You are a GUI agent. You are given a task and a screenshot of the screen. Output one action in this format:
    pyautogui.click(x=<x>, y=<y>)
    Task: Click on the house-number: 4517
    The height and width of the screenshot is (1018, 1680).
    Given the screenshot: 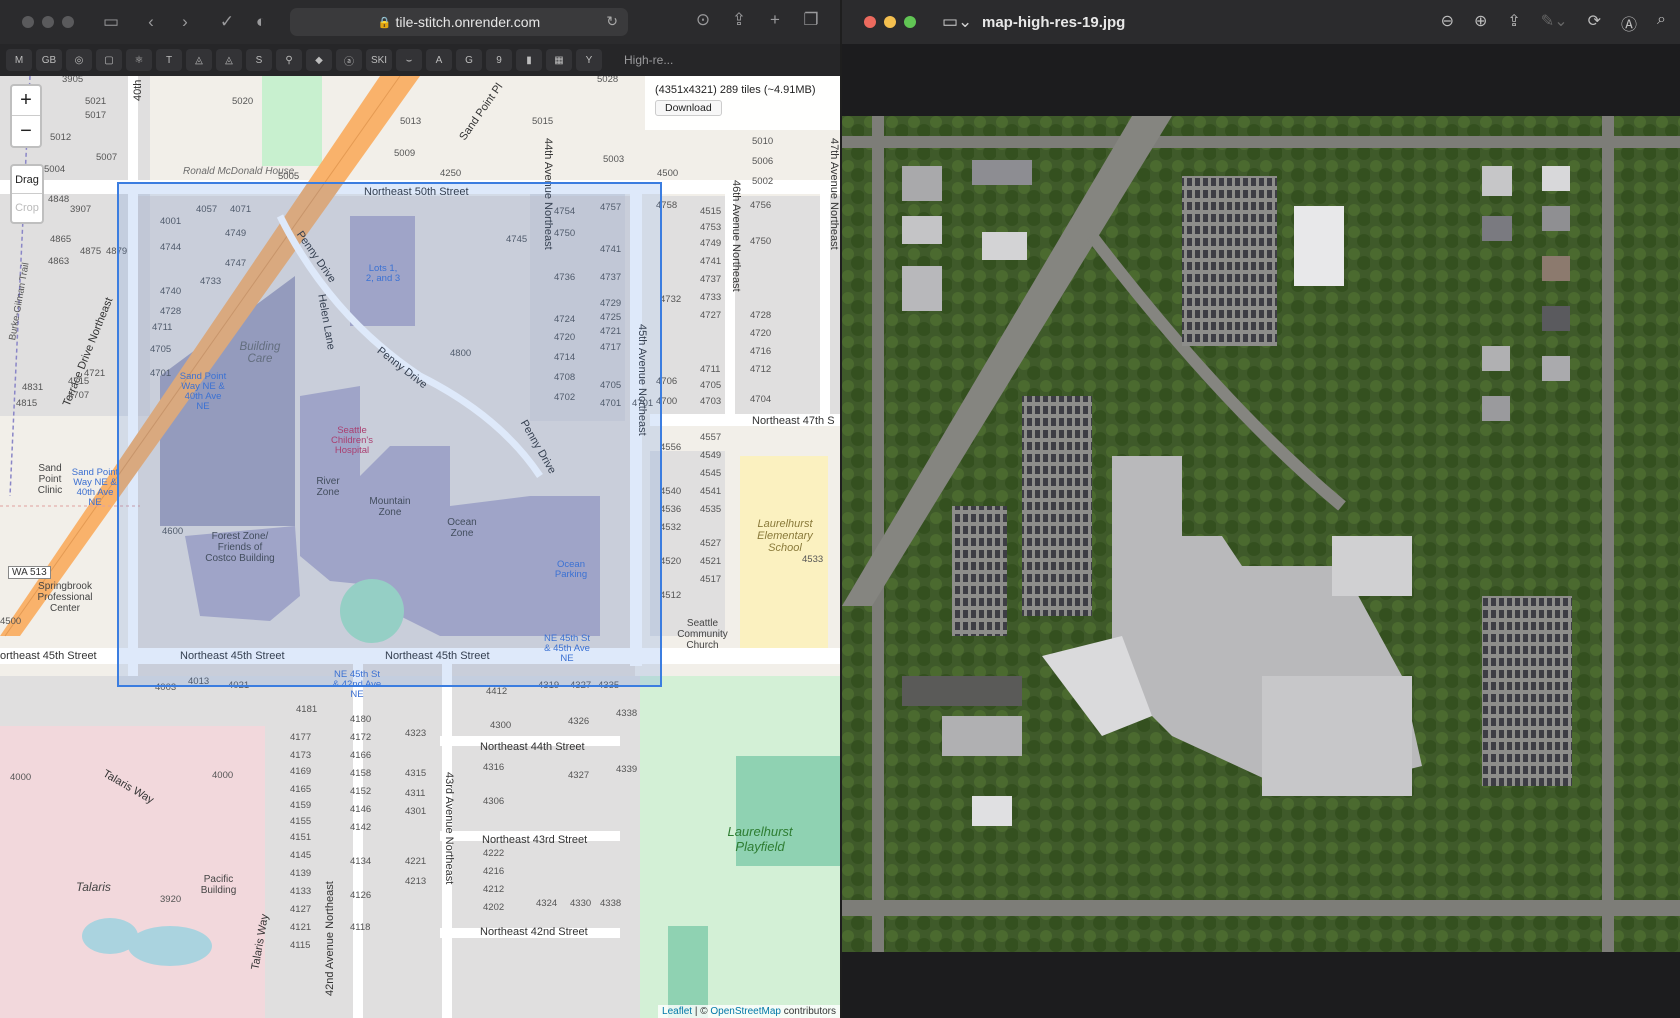 What is the action you would take?
    pyautogui.click(x=711, y=579)
    